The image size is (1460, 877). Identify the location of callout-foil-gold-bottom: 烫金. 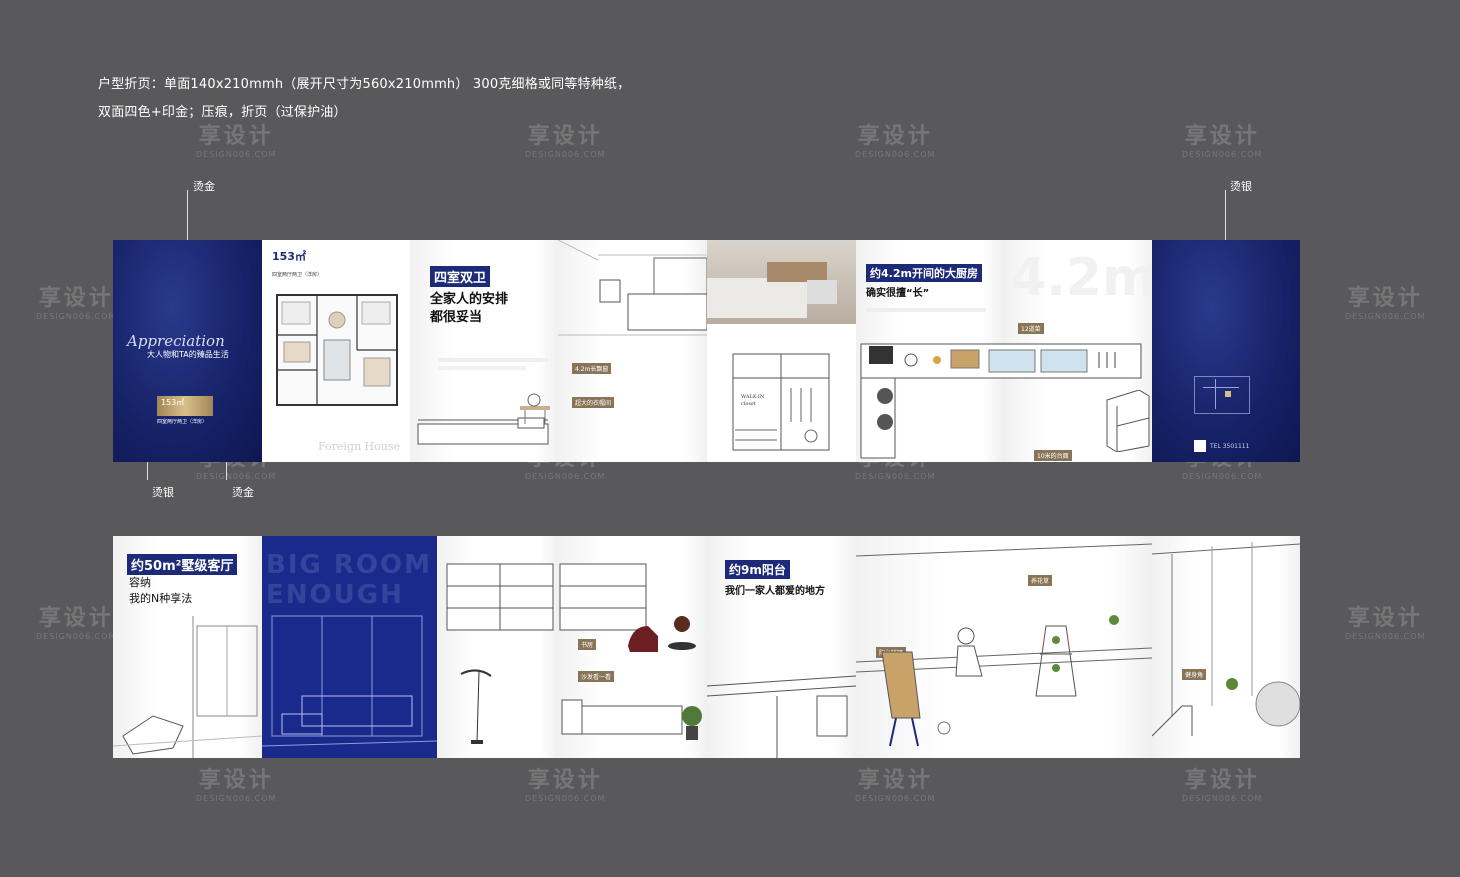
(243, 492).